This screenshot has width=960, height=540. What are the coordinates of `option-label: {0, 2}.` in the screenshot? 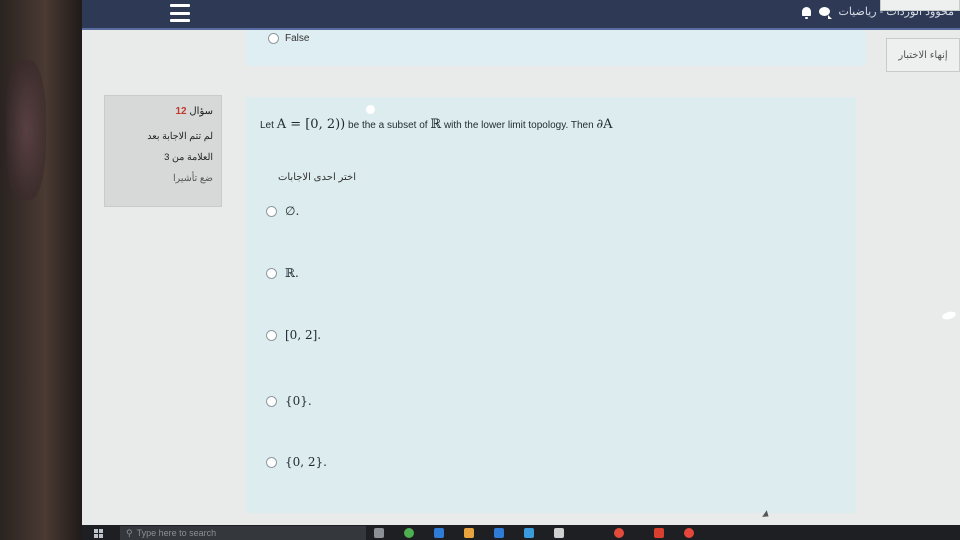 It's located at (306, 462).